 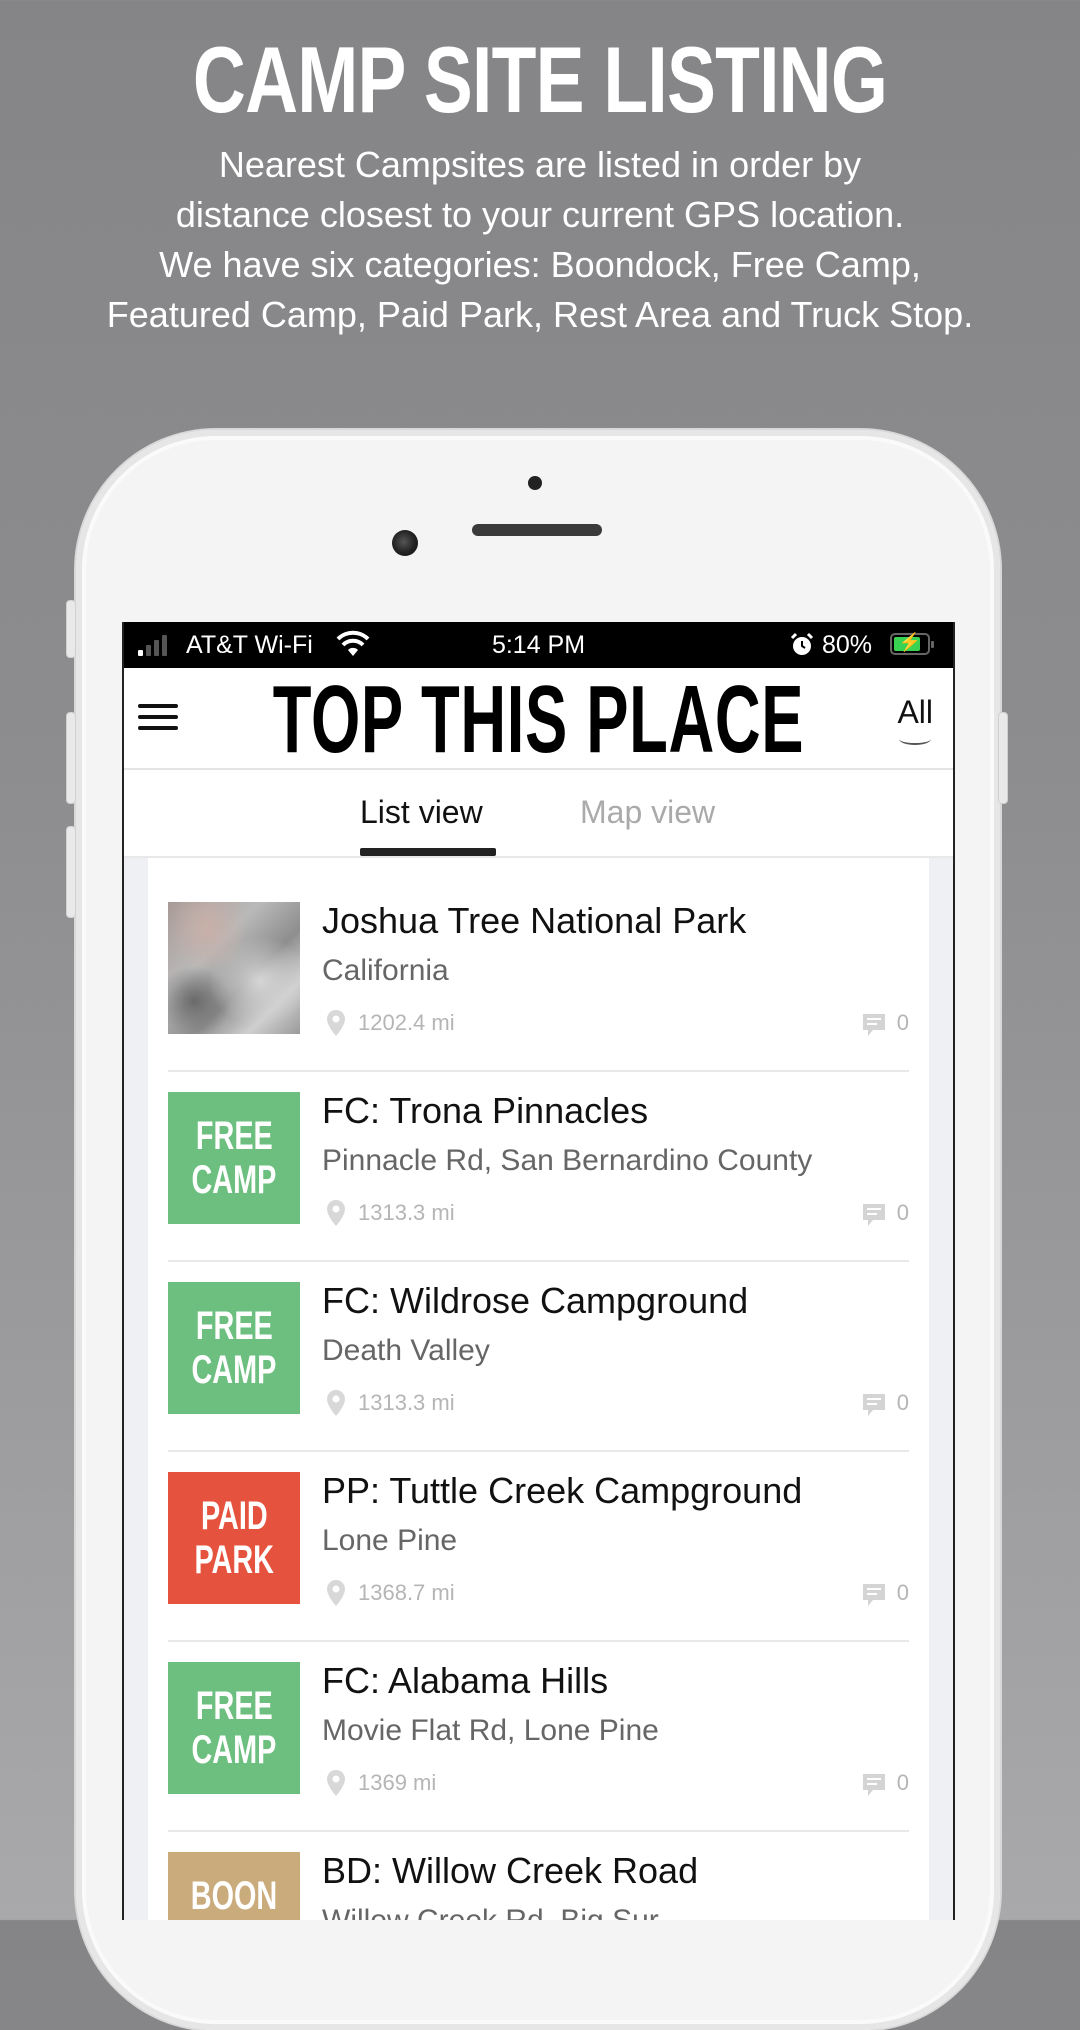 What do you see at coordinates (485, 1110) in the screenshot?
I see `campsite-name: FC: Trona Pinnacles` at bounding box center [485, 1110].